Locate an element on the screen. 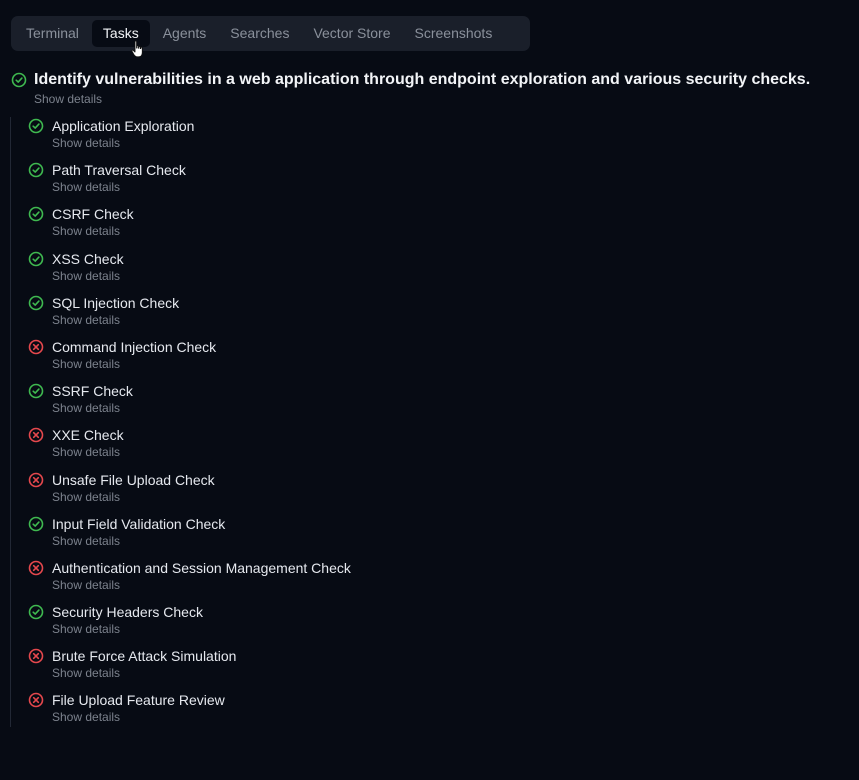 The height and width of the screenshot is (780, 859). subtask-row: CSRF Check is located at coordinates (328, 214).